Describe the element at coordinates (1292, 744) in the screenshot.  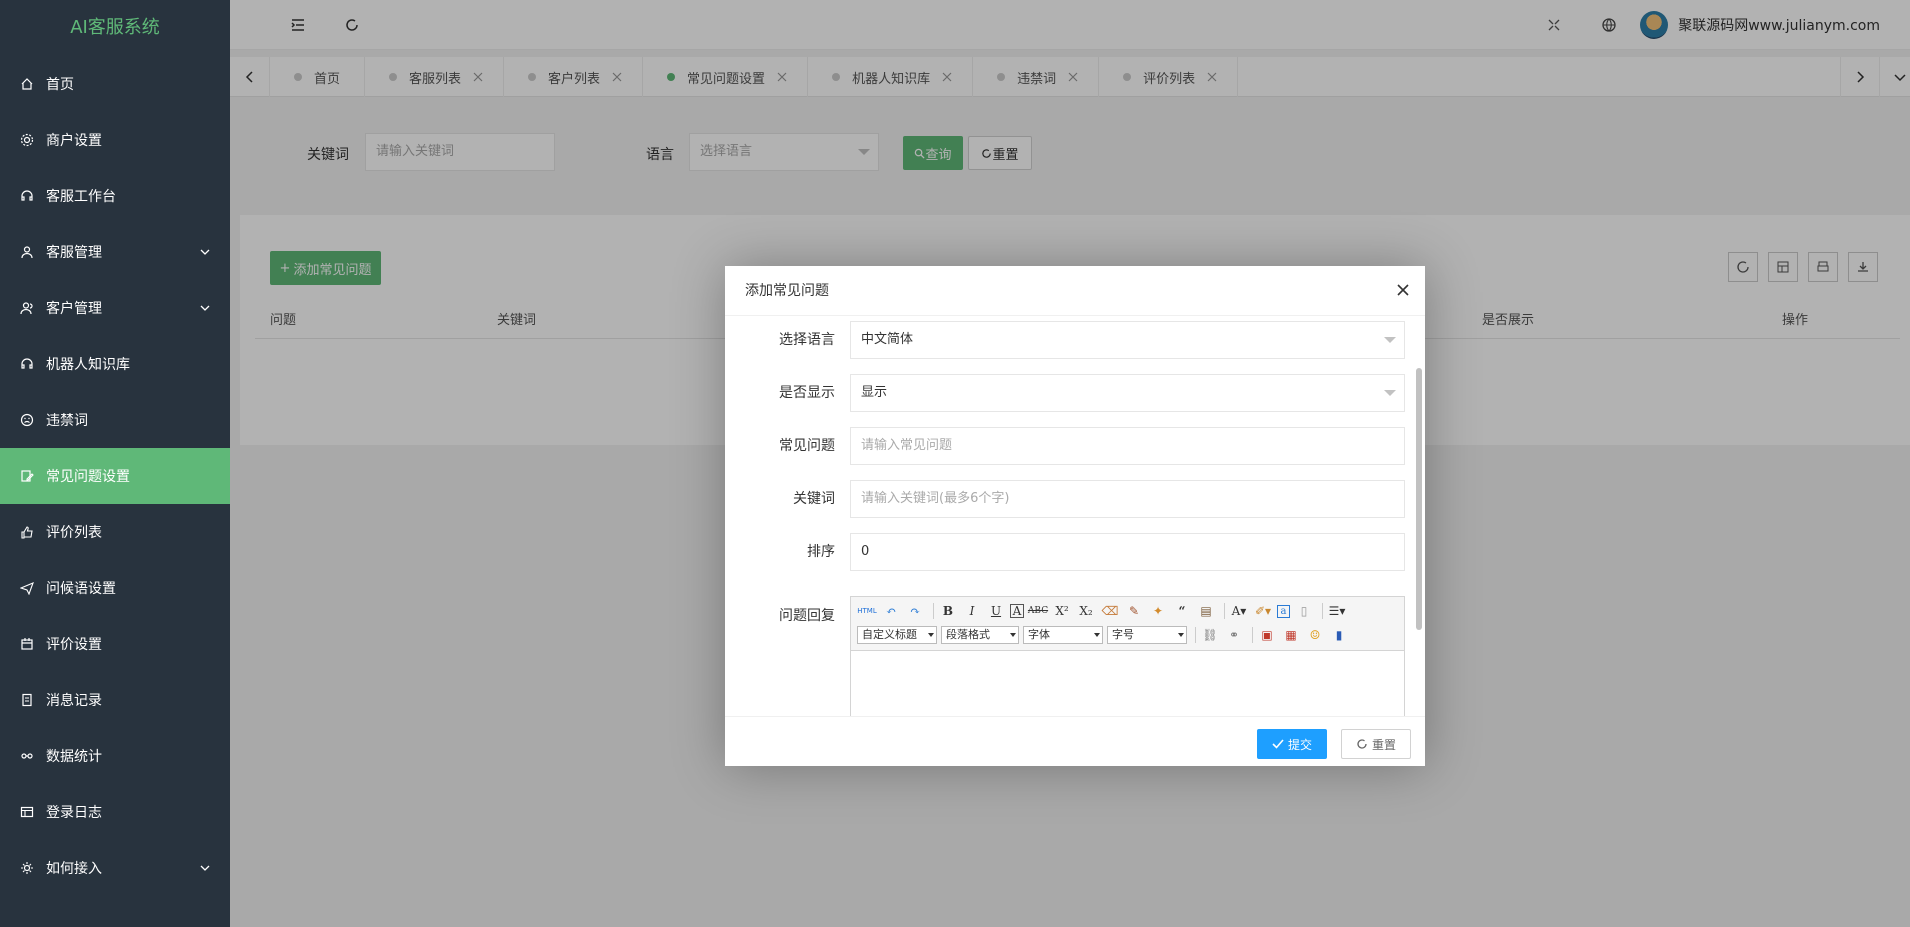
I see `submit-button: 提交` at that location.